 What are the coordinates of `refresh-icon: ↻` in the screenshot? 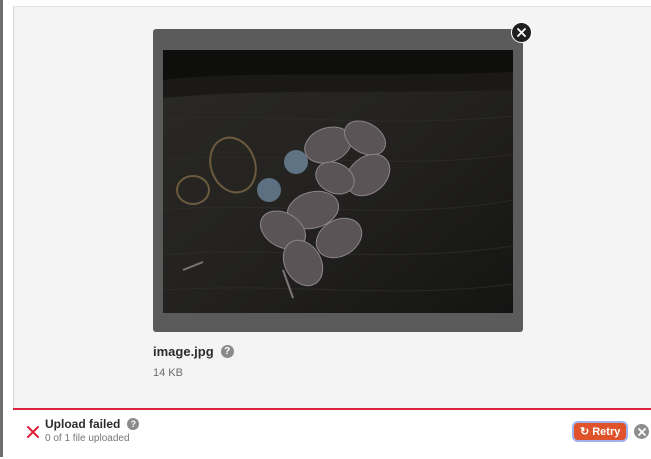 It's located at (585, 432).